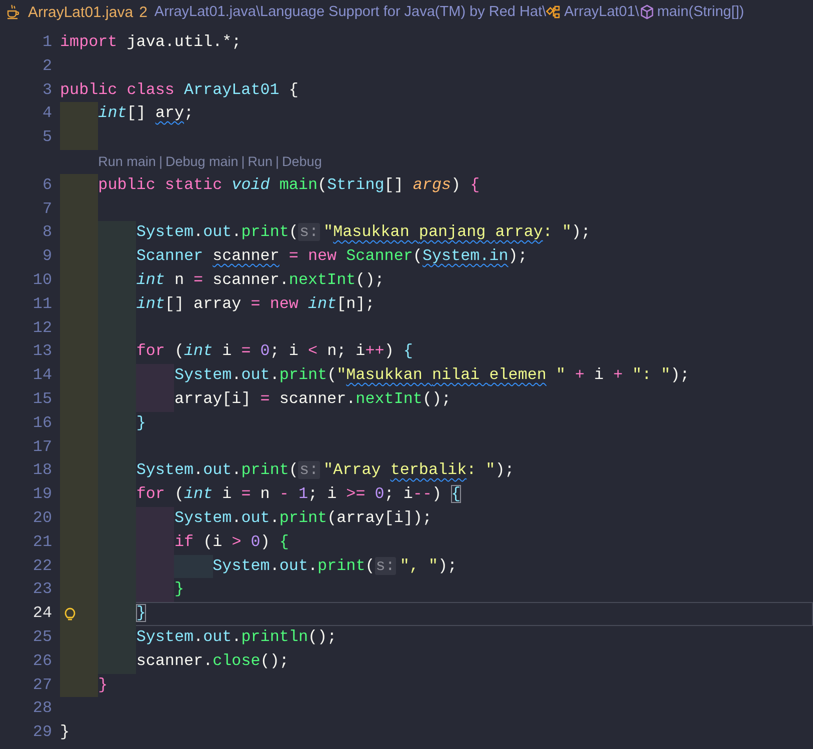 Image resolution: width=813 pixels, height=749 pixels. Describe the element at coordinates (179, 90) in the screenshot. I see `code-line: public class ArrayLat01 {` at that location.